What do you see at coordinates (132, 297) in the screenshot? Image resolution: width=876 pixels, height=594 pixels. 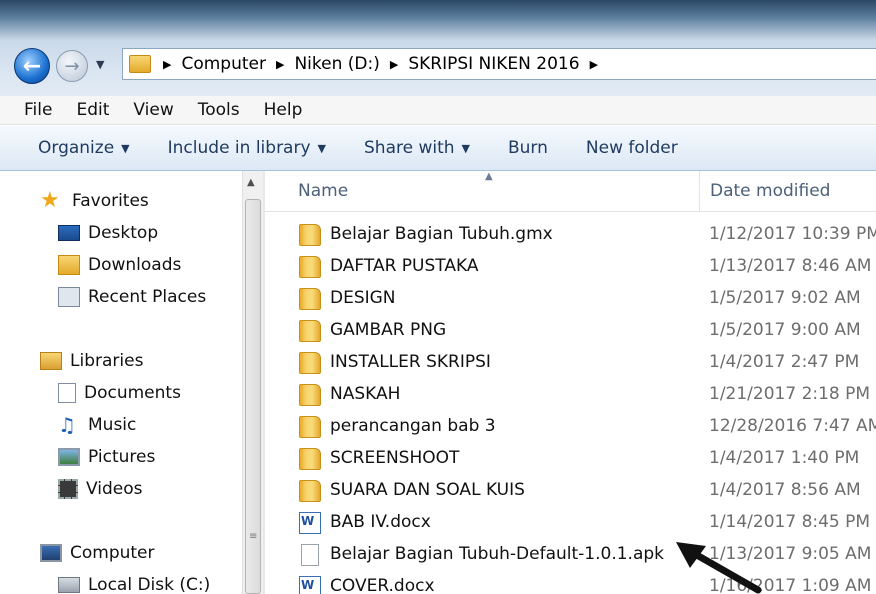 I see `sidebar-item-recent-places: Recent Places` at bounding box center [132, 297].